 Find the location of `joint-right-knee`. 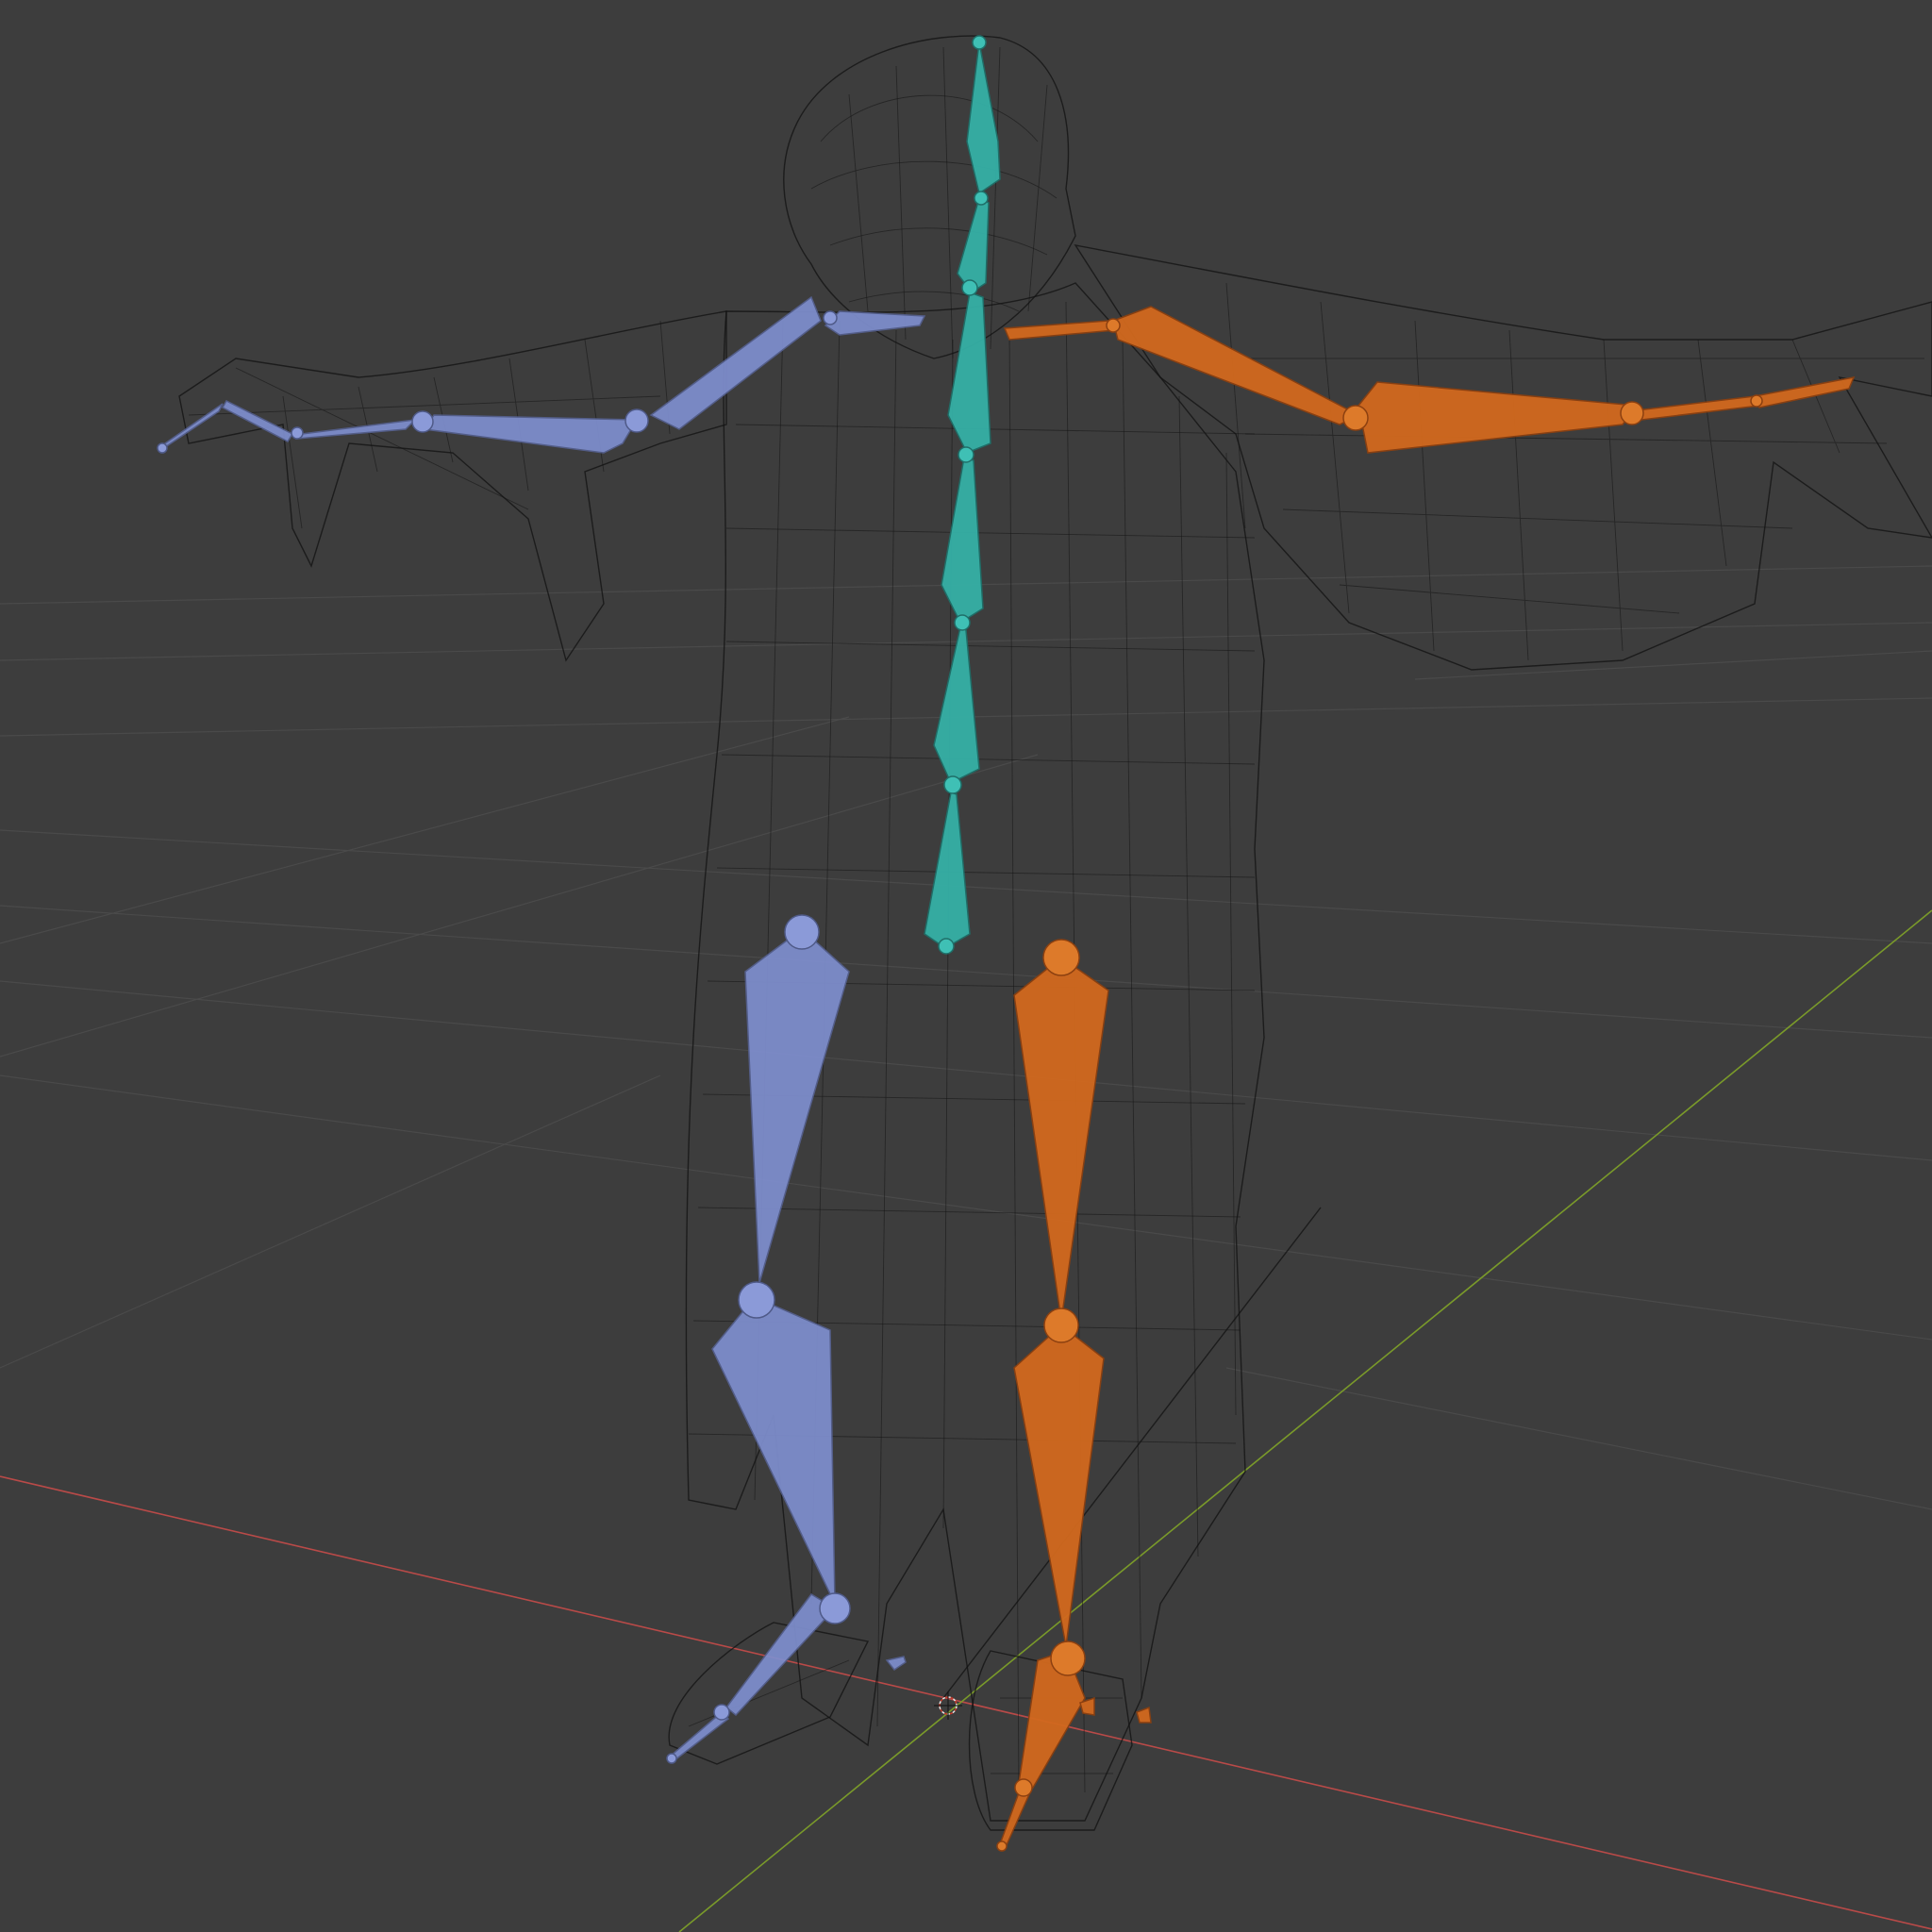

joint-right-knee is located at coordinates (1061, 1325).